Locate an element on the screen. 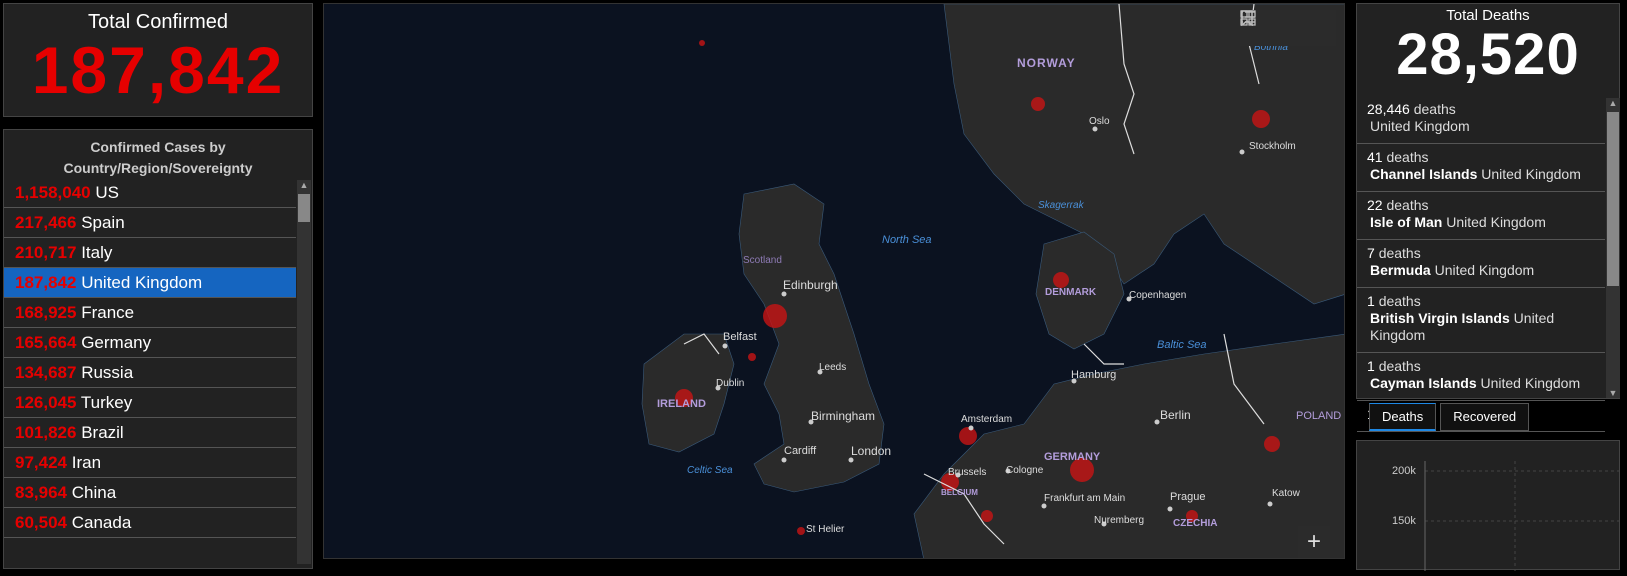 The image size is (1627, 576). basemap-gallery-icon is located at coordinates (1288, 28).